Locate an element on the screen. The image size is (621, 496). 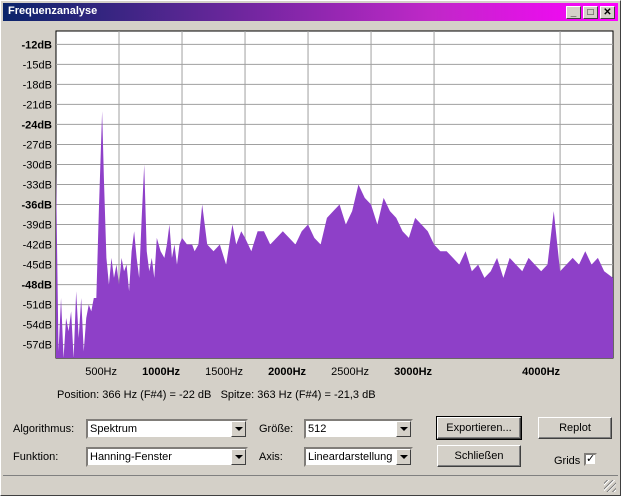
y-tick-label: -48dB is located at coordinates (36, 286).